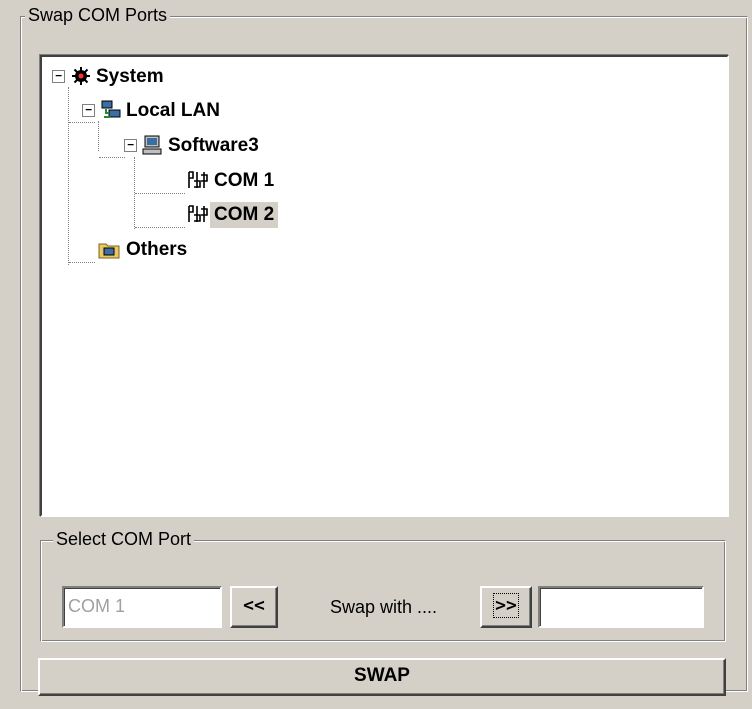  I want to click on move-right-button-label: >>, so click(506, 605).